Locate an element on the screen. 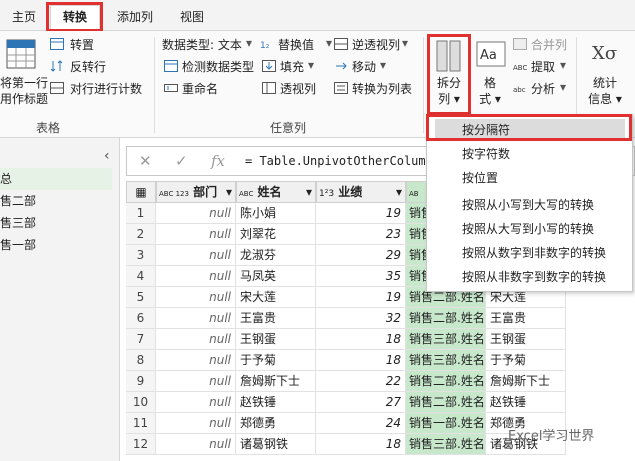 This screenshot has width=635, height=461. cell-name: 马凤英 is located at coordinates (276, 276).